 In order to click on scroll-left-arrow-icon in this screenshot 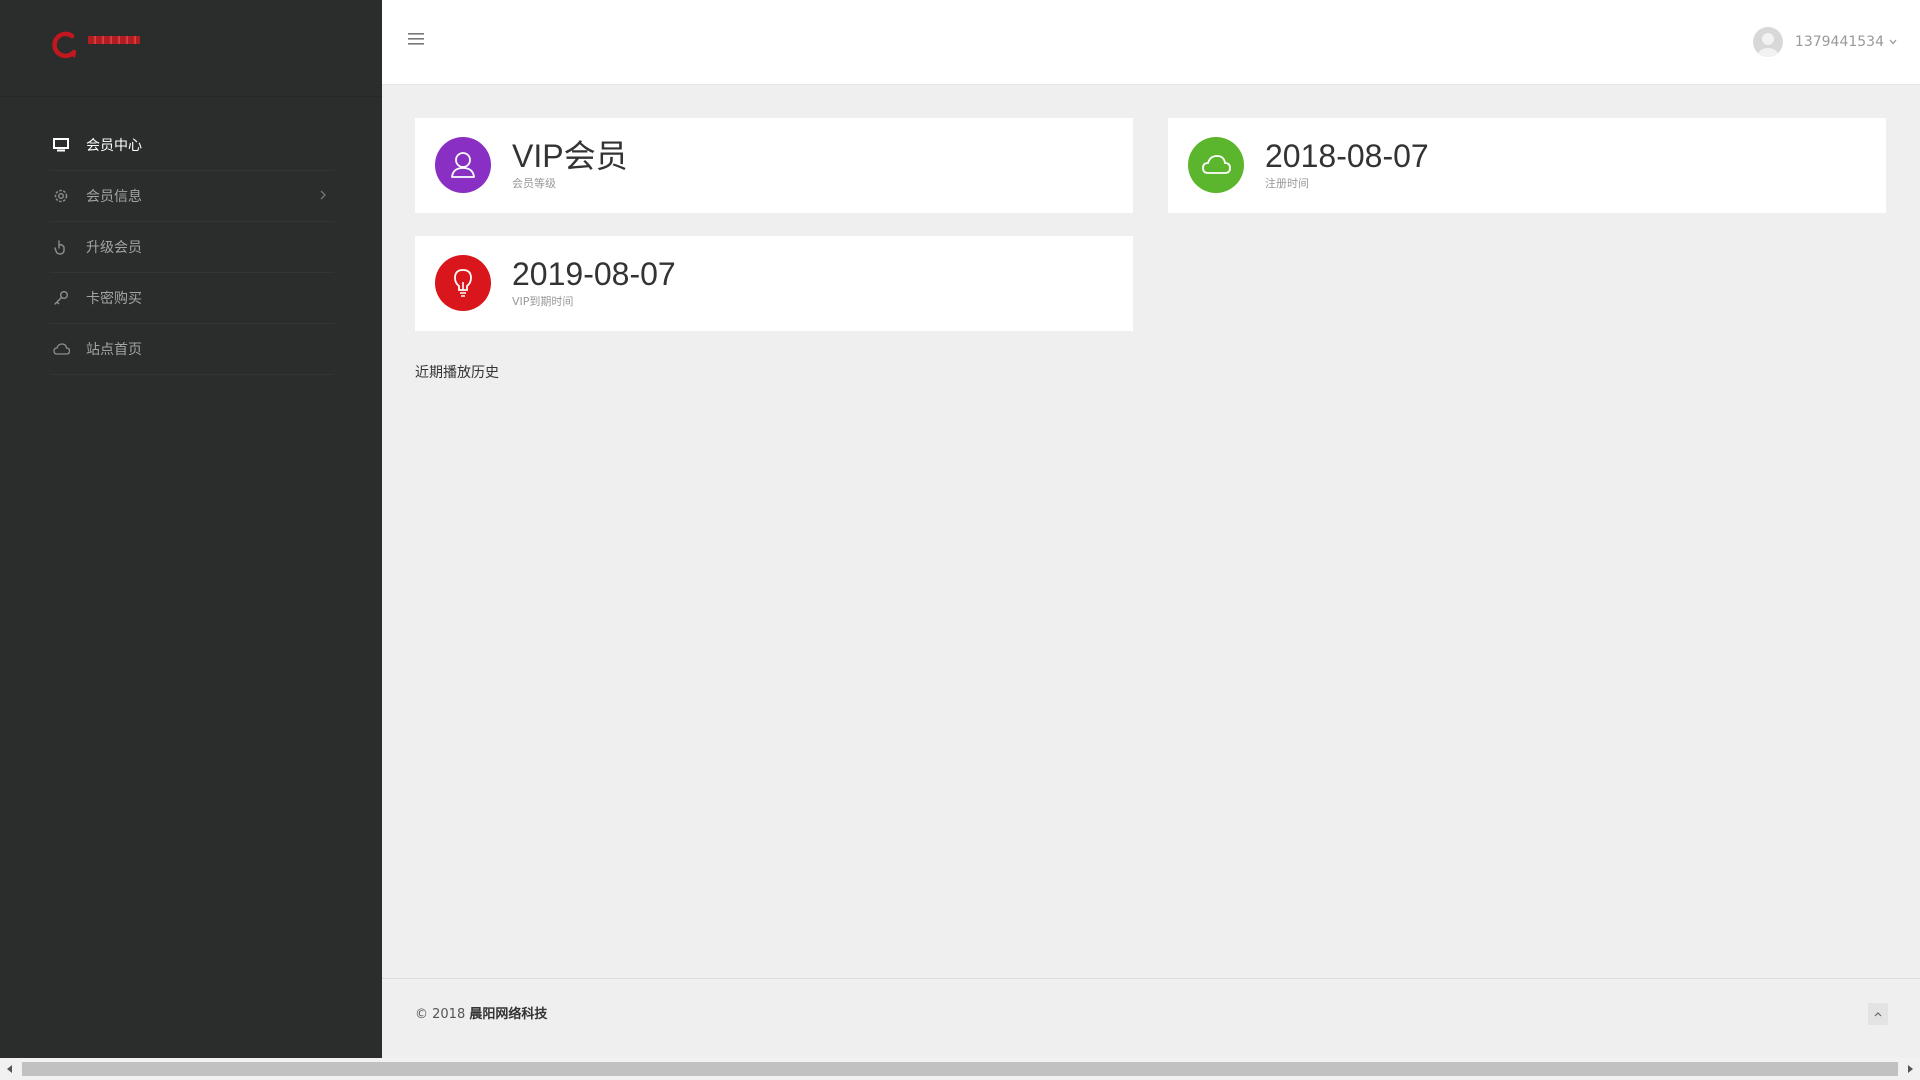, I will do `click(10, 1069)`.